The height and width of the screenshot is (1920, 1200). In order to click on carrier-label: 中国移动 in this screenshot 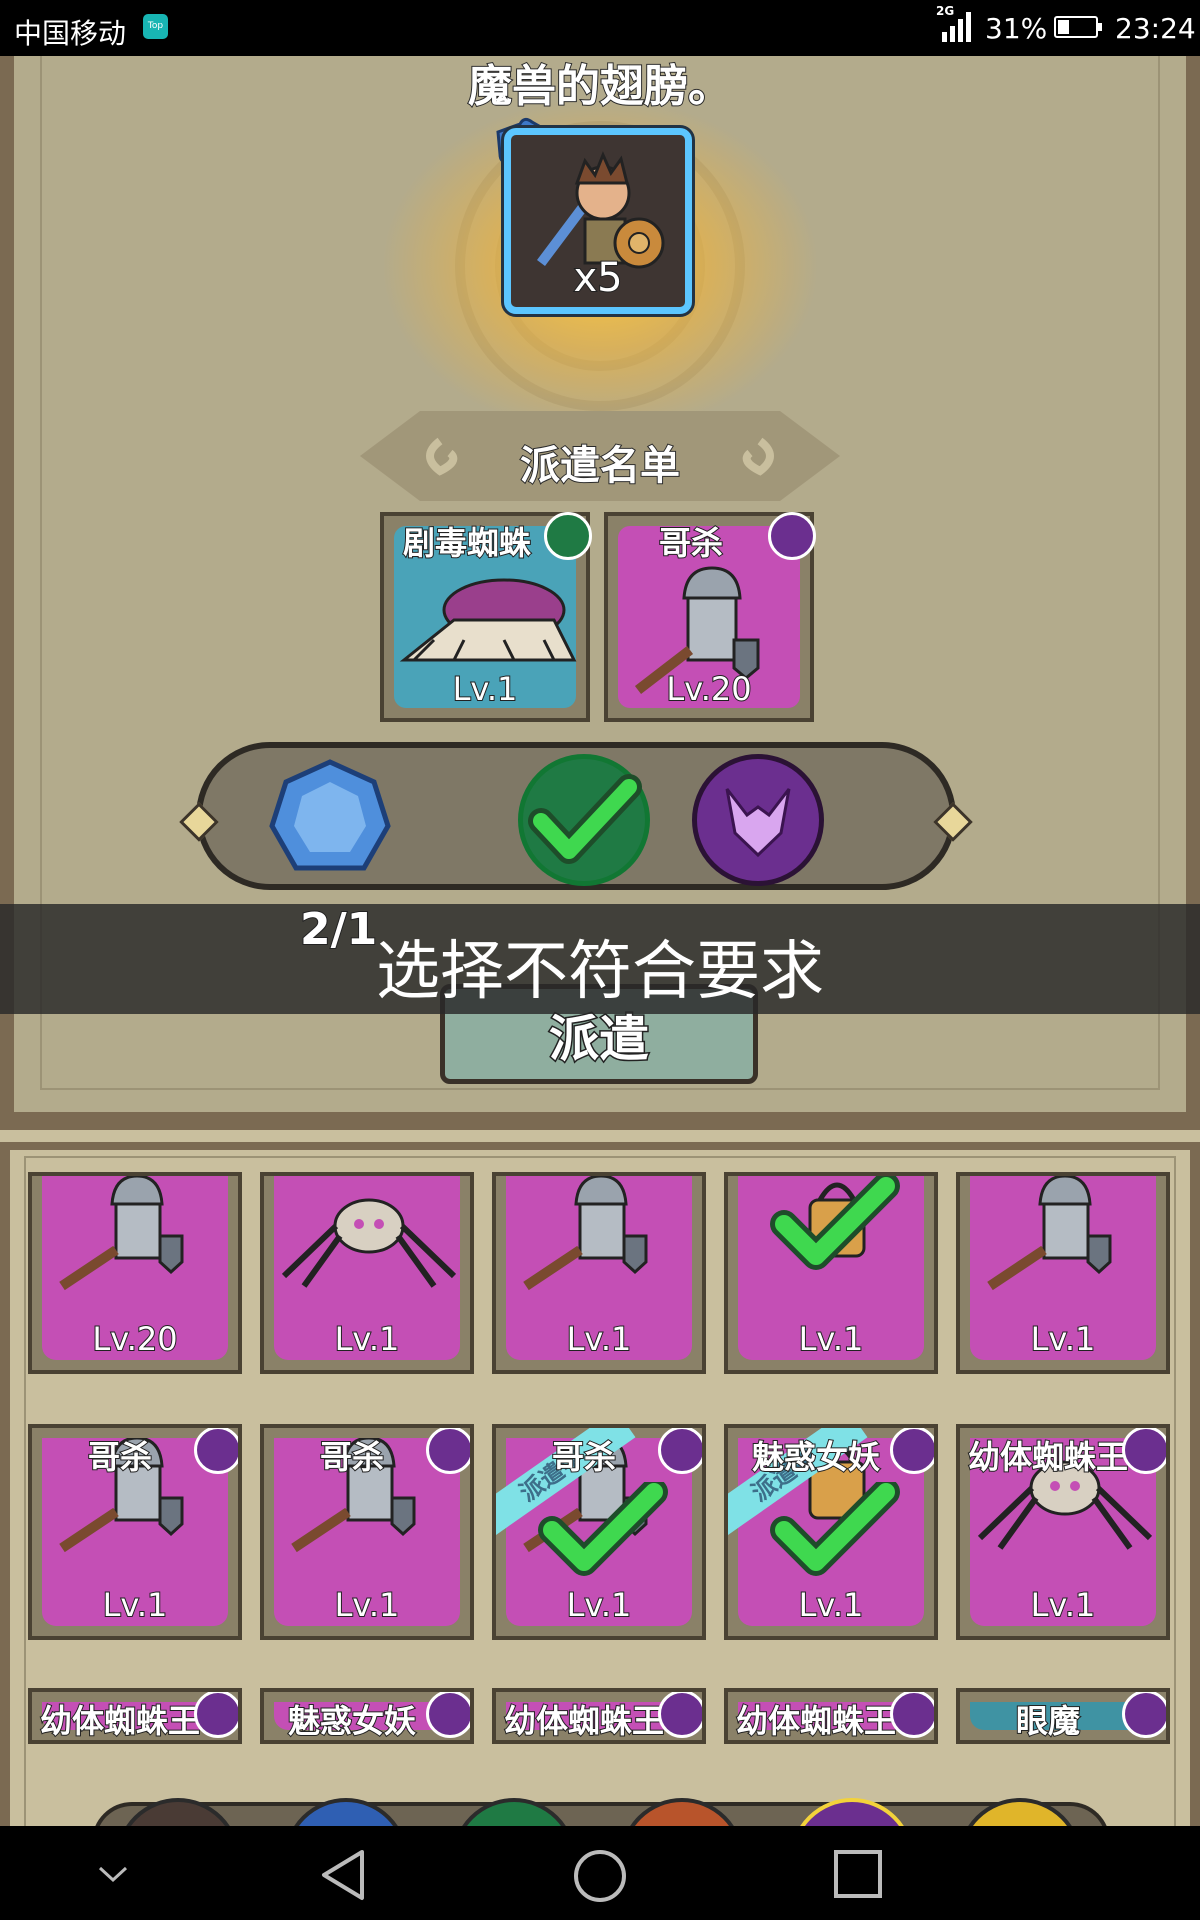, I will do `click(70, 33)`.